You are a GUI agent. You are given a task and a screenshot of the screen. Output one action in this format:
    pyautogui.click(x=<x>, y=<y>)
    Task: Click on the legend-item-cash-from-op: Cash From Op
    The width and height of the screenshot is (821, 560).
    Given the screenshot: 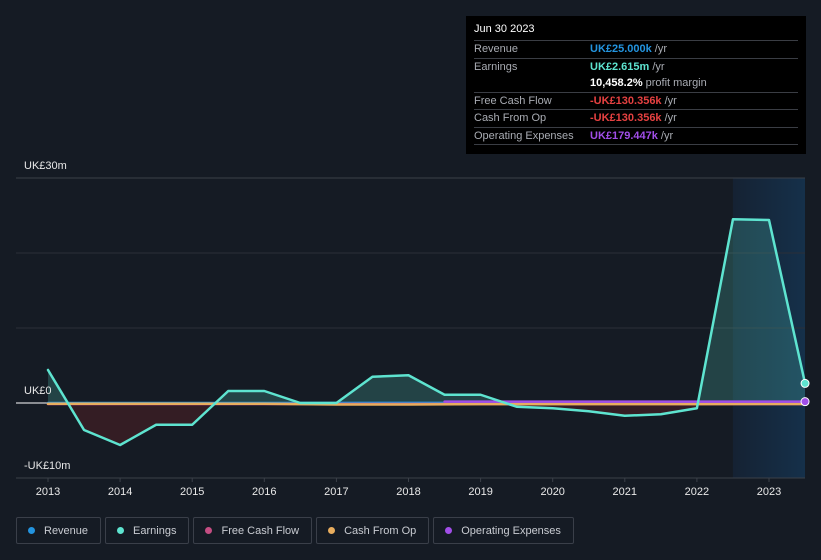 What is the action you would take?
    pyautogui.click(x=373, y=530)
    